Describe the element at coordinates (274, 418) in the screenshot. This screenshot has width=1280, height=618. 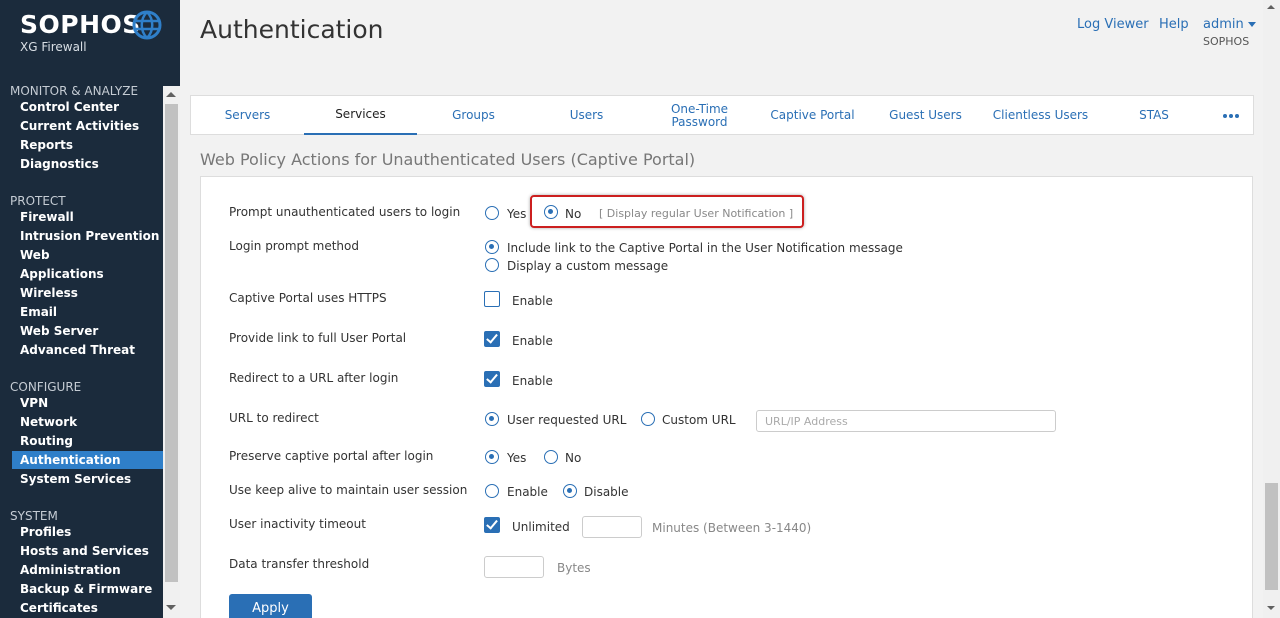
I see `url-redirect-label: URL to redirect` at that location.